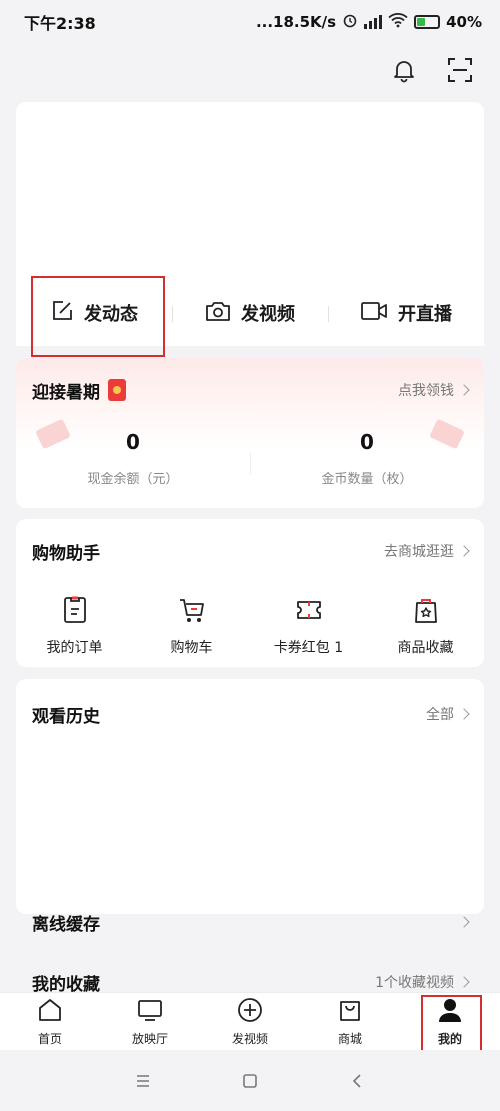 Image resolution: width=500 pixels, height=1111 pixels. What do you see at coordinates (309, 612) in the screenshot?
I see `coupon-icon` at bounding box center [309, 612].